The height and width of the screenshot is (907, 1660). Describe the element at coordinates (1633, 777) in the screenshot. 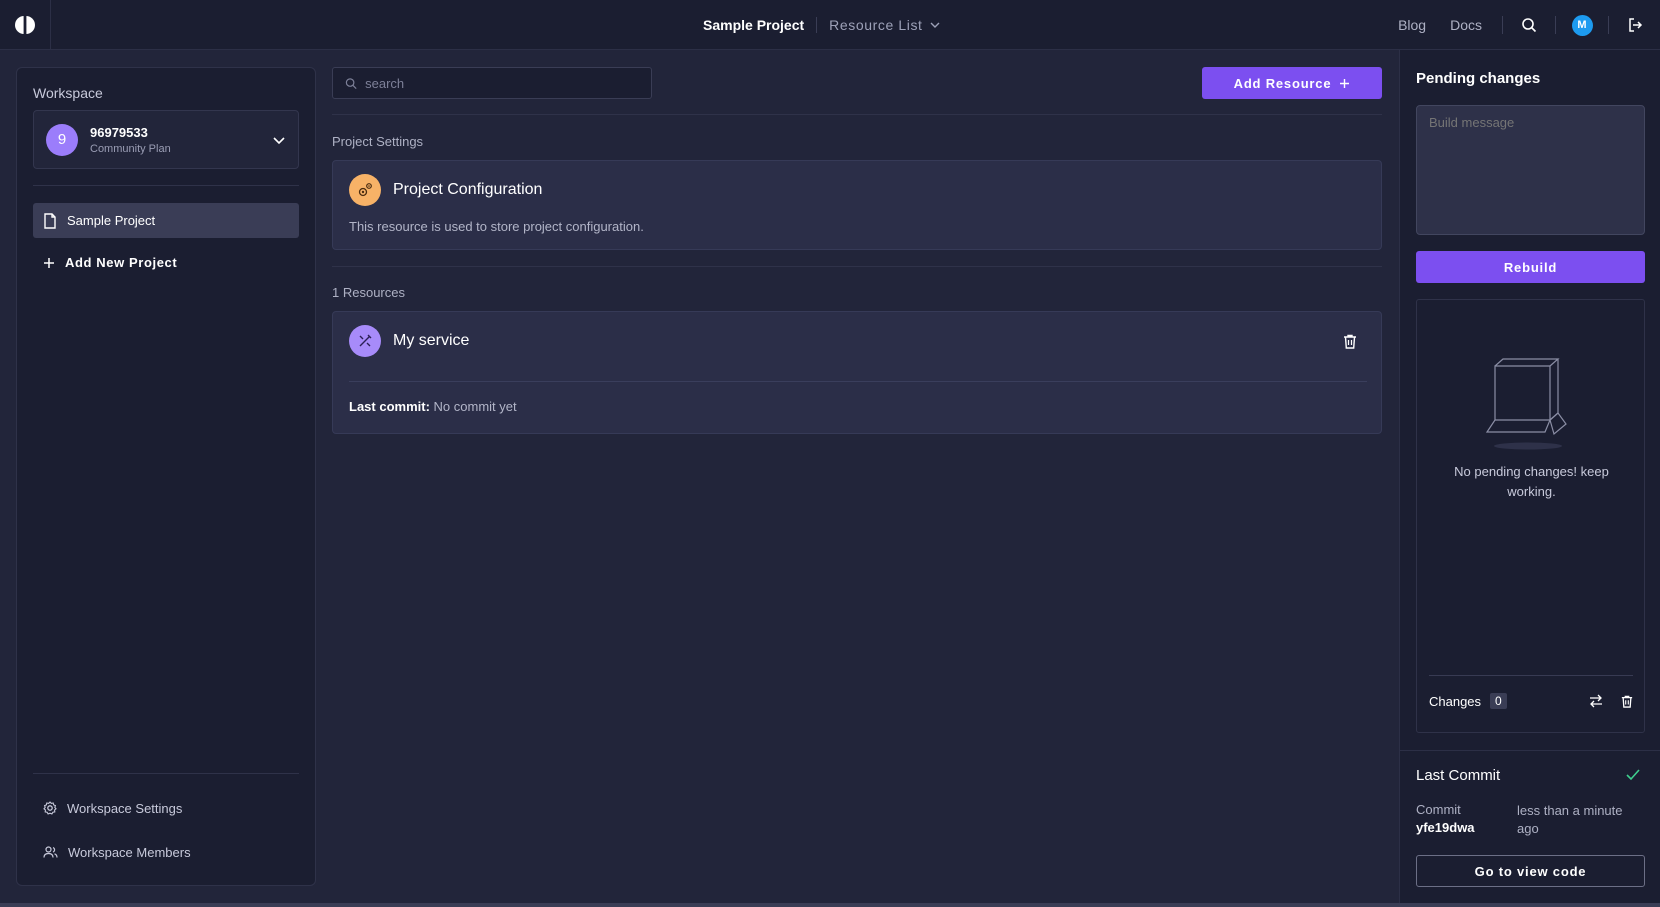

I see `check-icon` at that location.